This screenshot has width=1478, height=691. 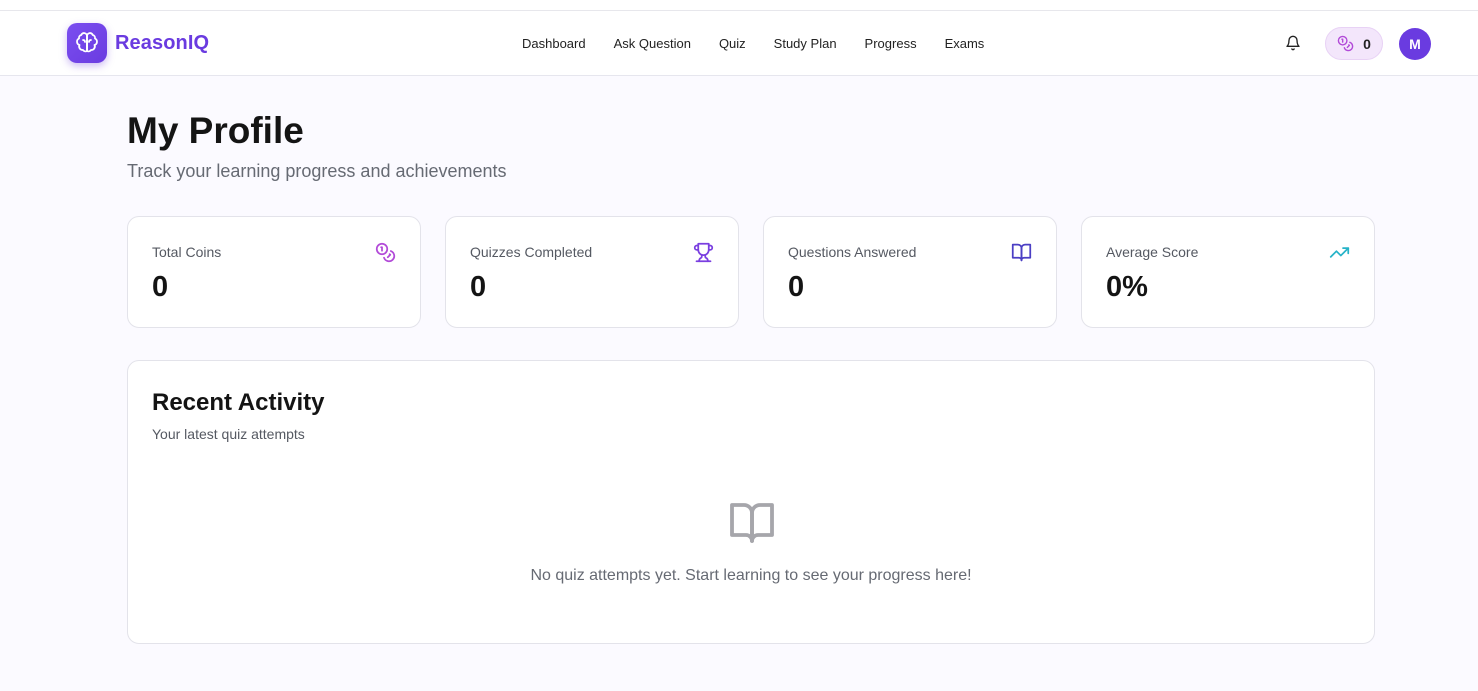 I want to click on nav-item-dashboard: Dashboard, so click(x=554, y=44).